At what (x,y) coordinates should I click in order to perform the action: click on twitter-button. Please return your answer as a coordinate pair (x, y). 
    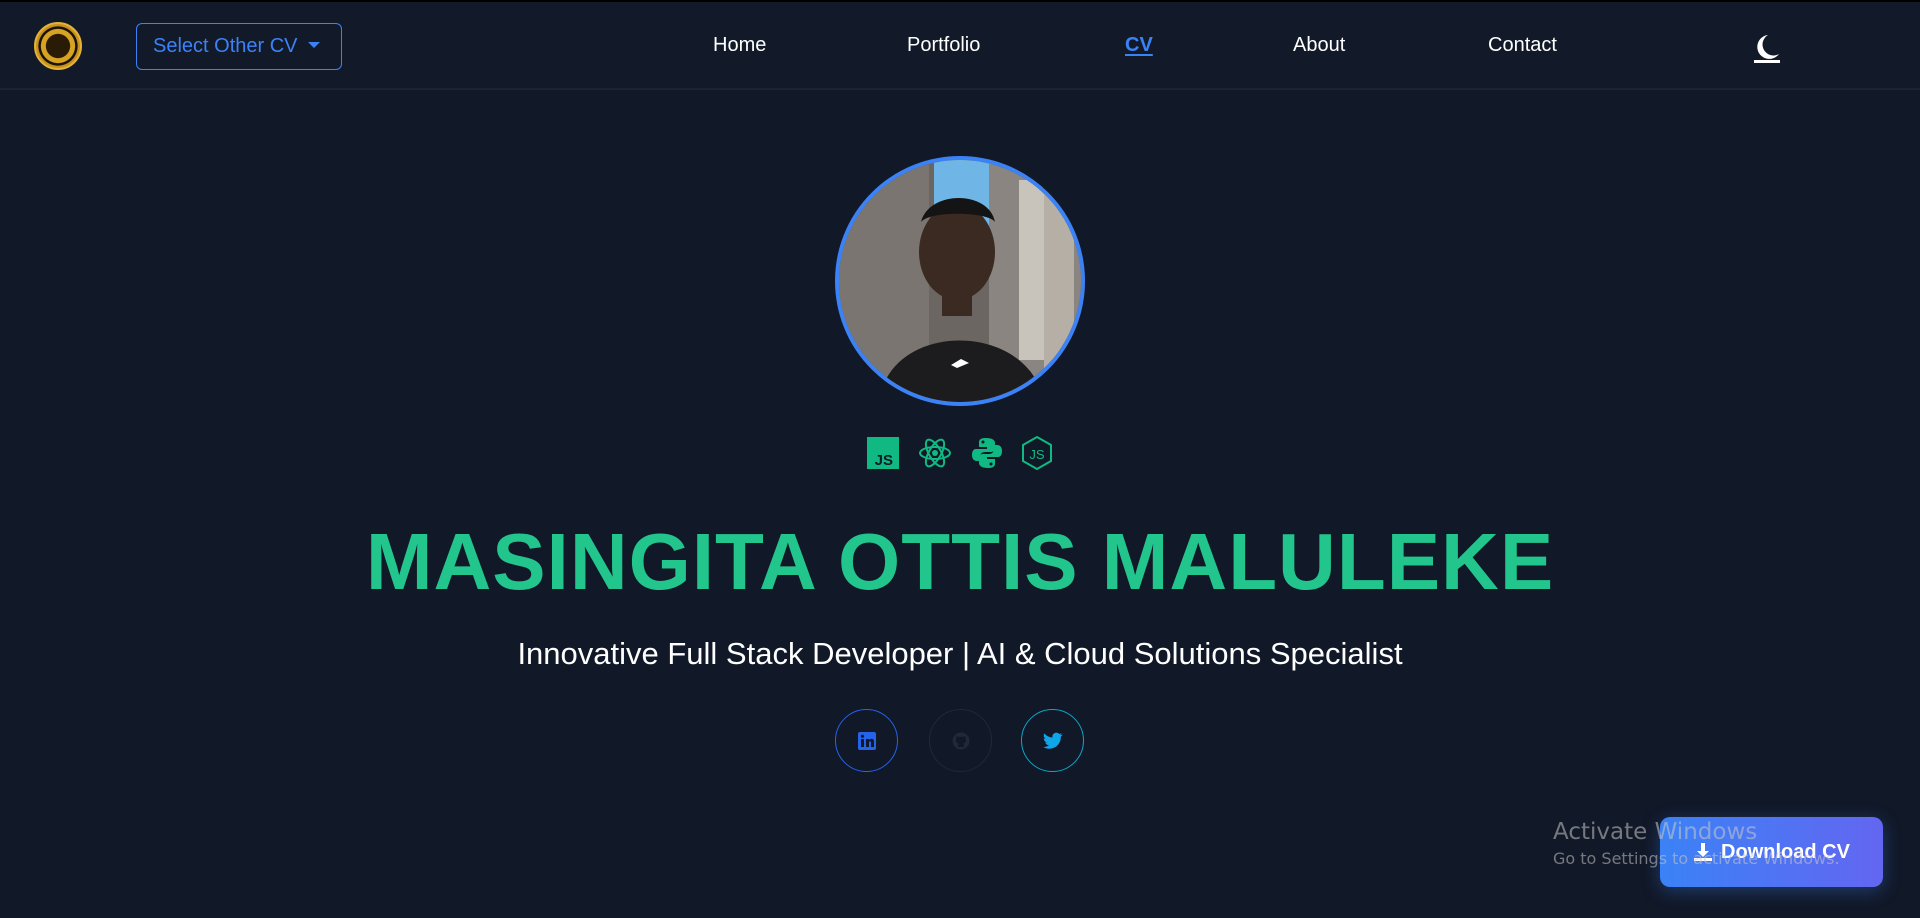
    Looking at the image, I should click on (1052, 740).